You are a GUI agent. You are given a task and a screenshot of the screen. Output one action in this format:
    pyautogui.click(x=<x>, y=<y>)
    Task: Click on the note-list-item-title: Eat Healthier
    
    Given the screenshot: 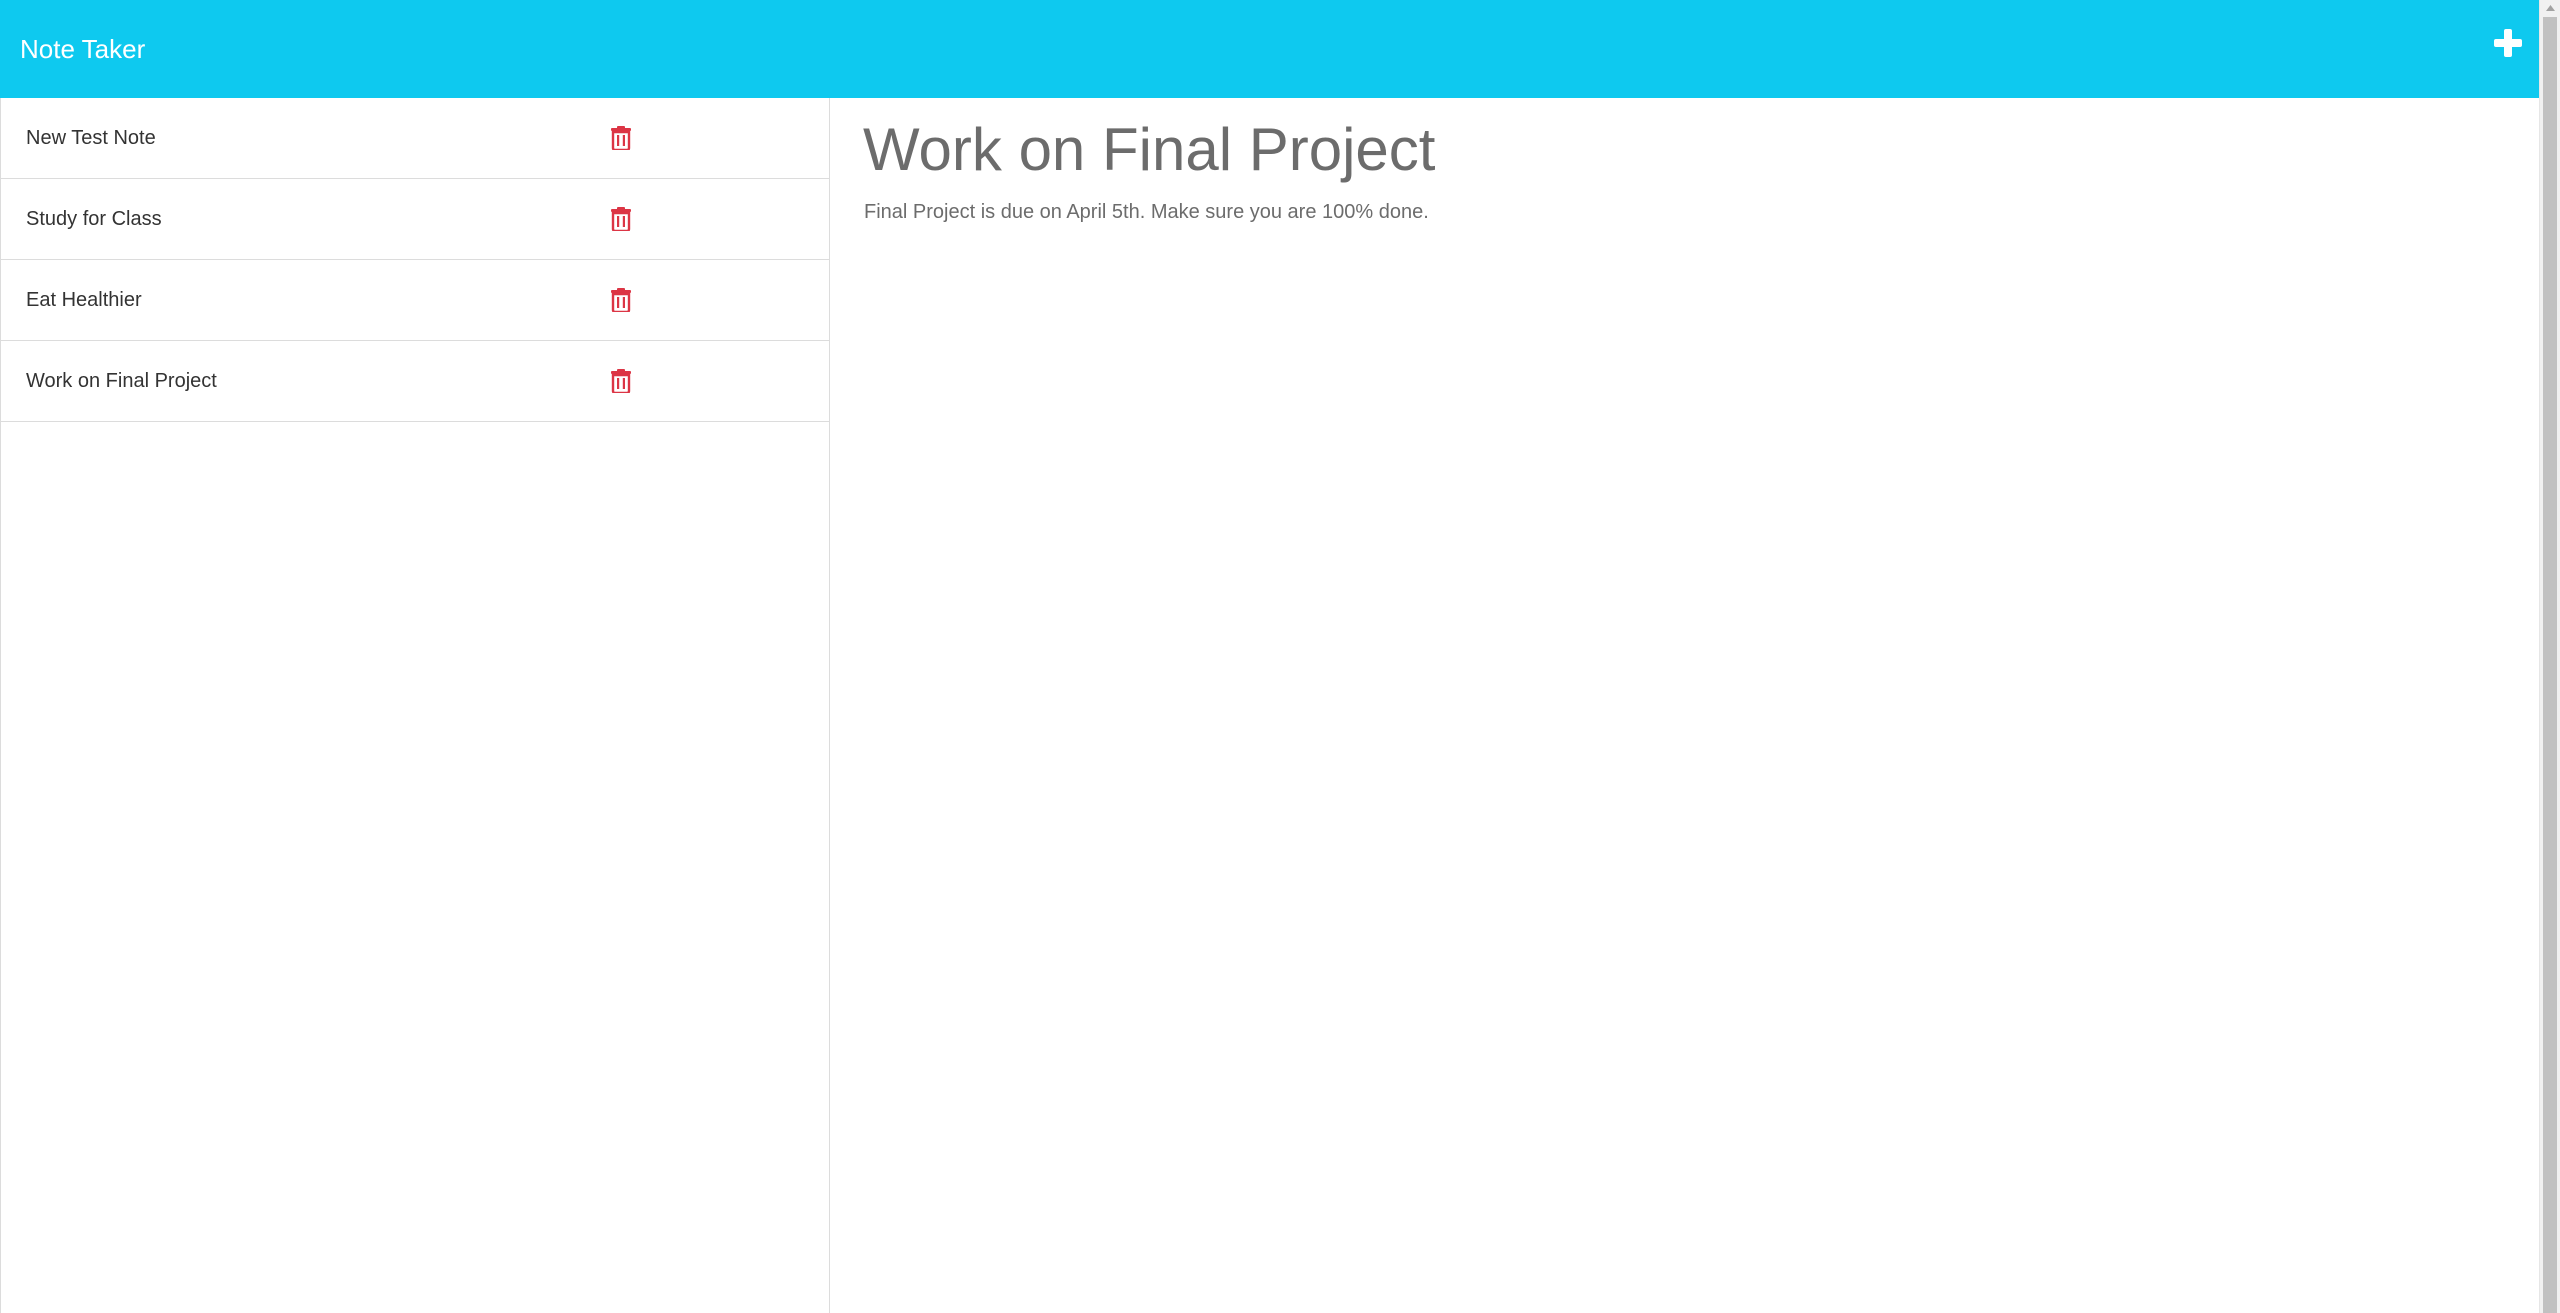 What is the action you would take?
    pyautogui.click(x=84, y=300)
    